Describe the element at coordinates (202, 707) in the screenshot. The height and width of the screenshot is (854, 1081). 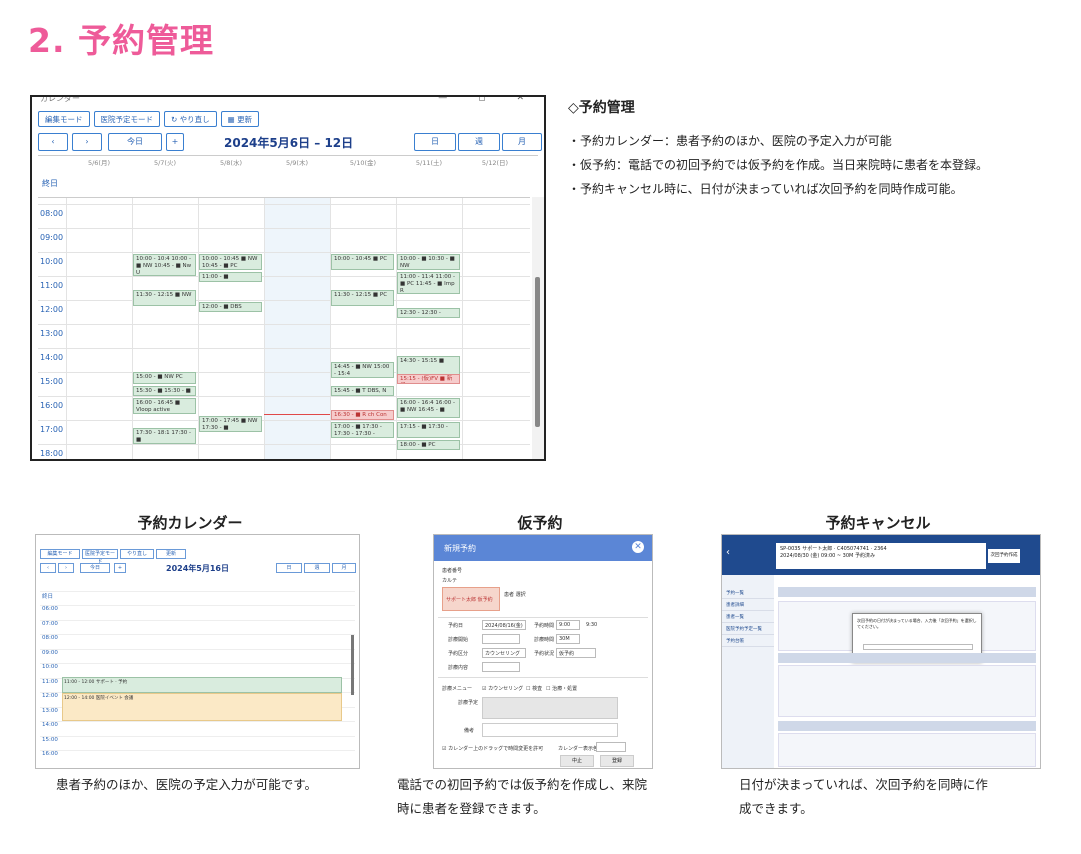
I see `mini-event-yellow: 12:00 - 14:00 医院イベント 会議` at that location.